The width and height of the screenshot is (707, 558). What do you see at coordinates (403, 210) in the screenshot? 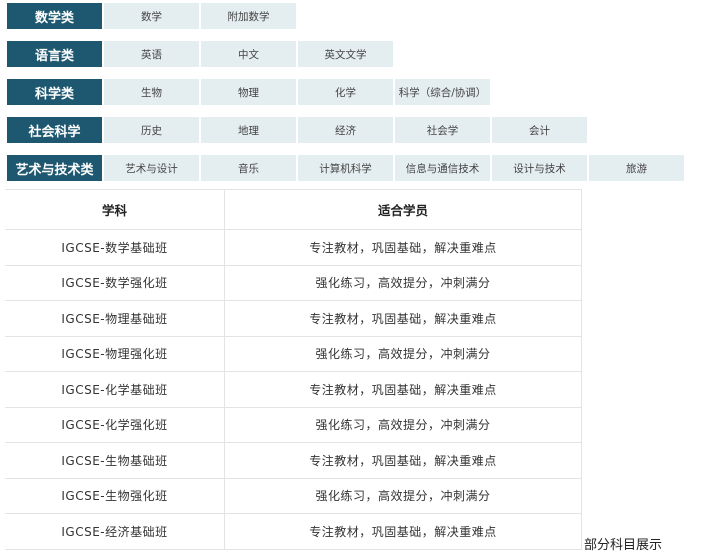
I see `header-suitable-students: 适合学员` at bounding box center [403, 210].